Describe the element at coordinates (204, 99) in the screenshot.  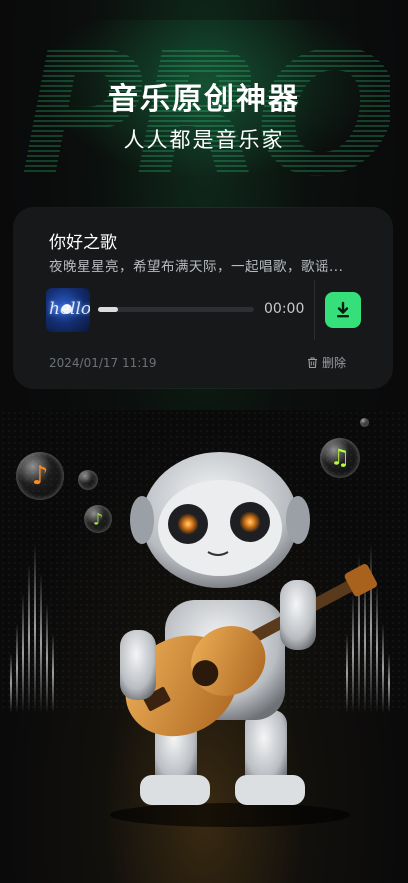
I see `page-title: 音乐原创神器` at that location.